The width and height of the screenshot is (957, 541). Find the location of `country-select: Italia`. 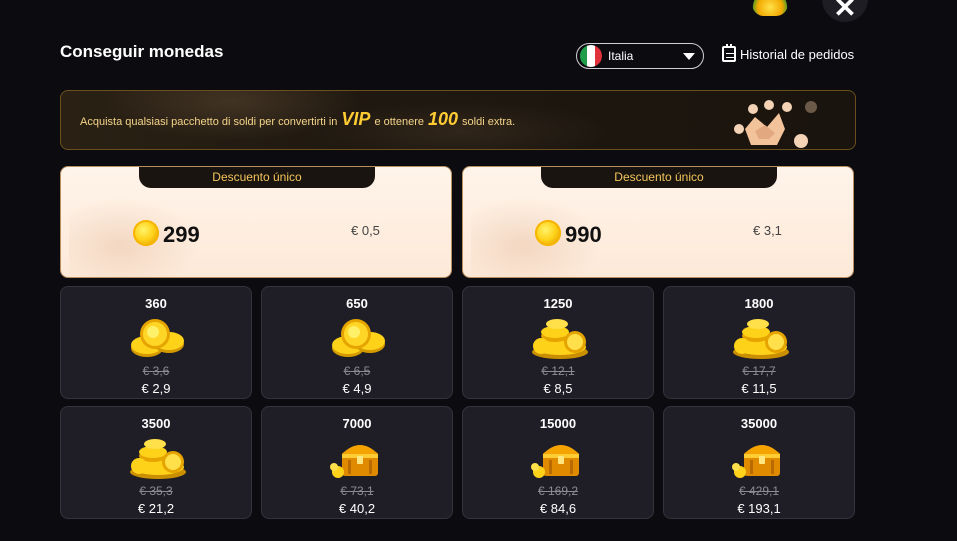

country-select: Italia is located at coordinates (640, 56).